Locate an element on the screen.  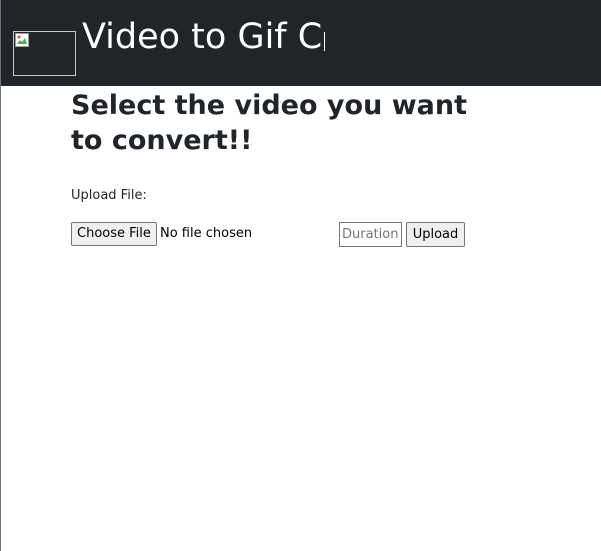
broken-image-icon is located at coordinates (22, 40).